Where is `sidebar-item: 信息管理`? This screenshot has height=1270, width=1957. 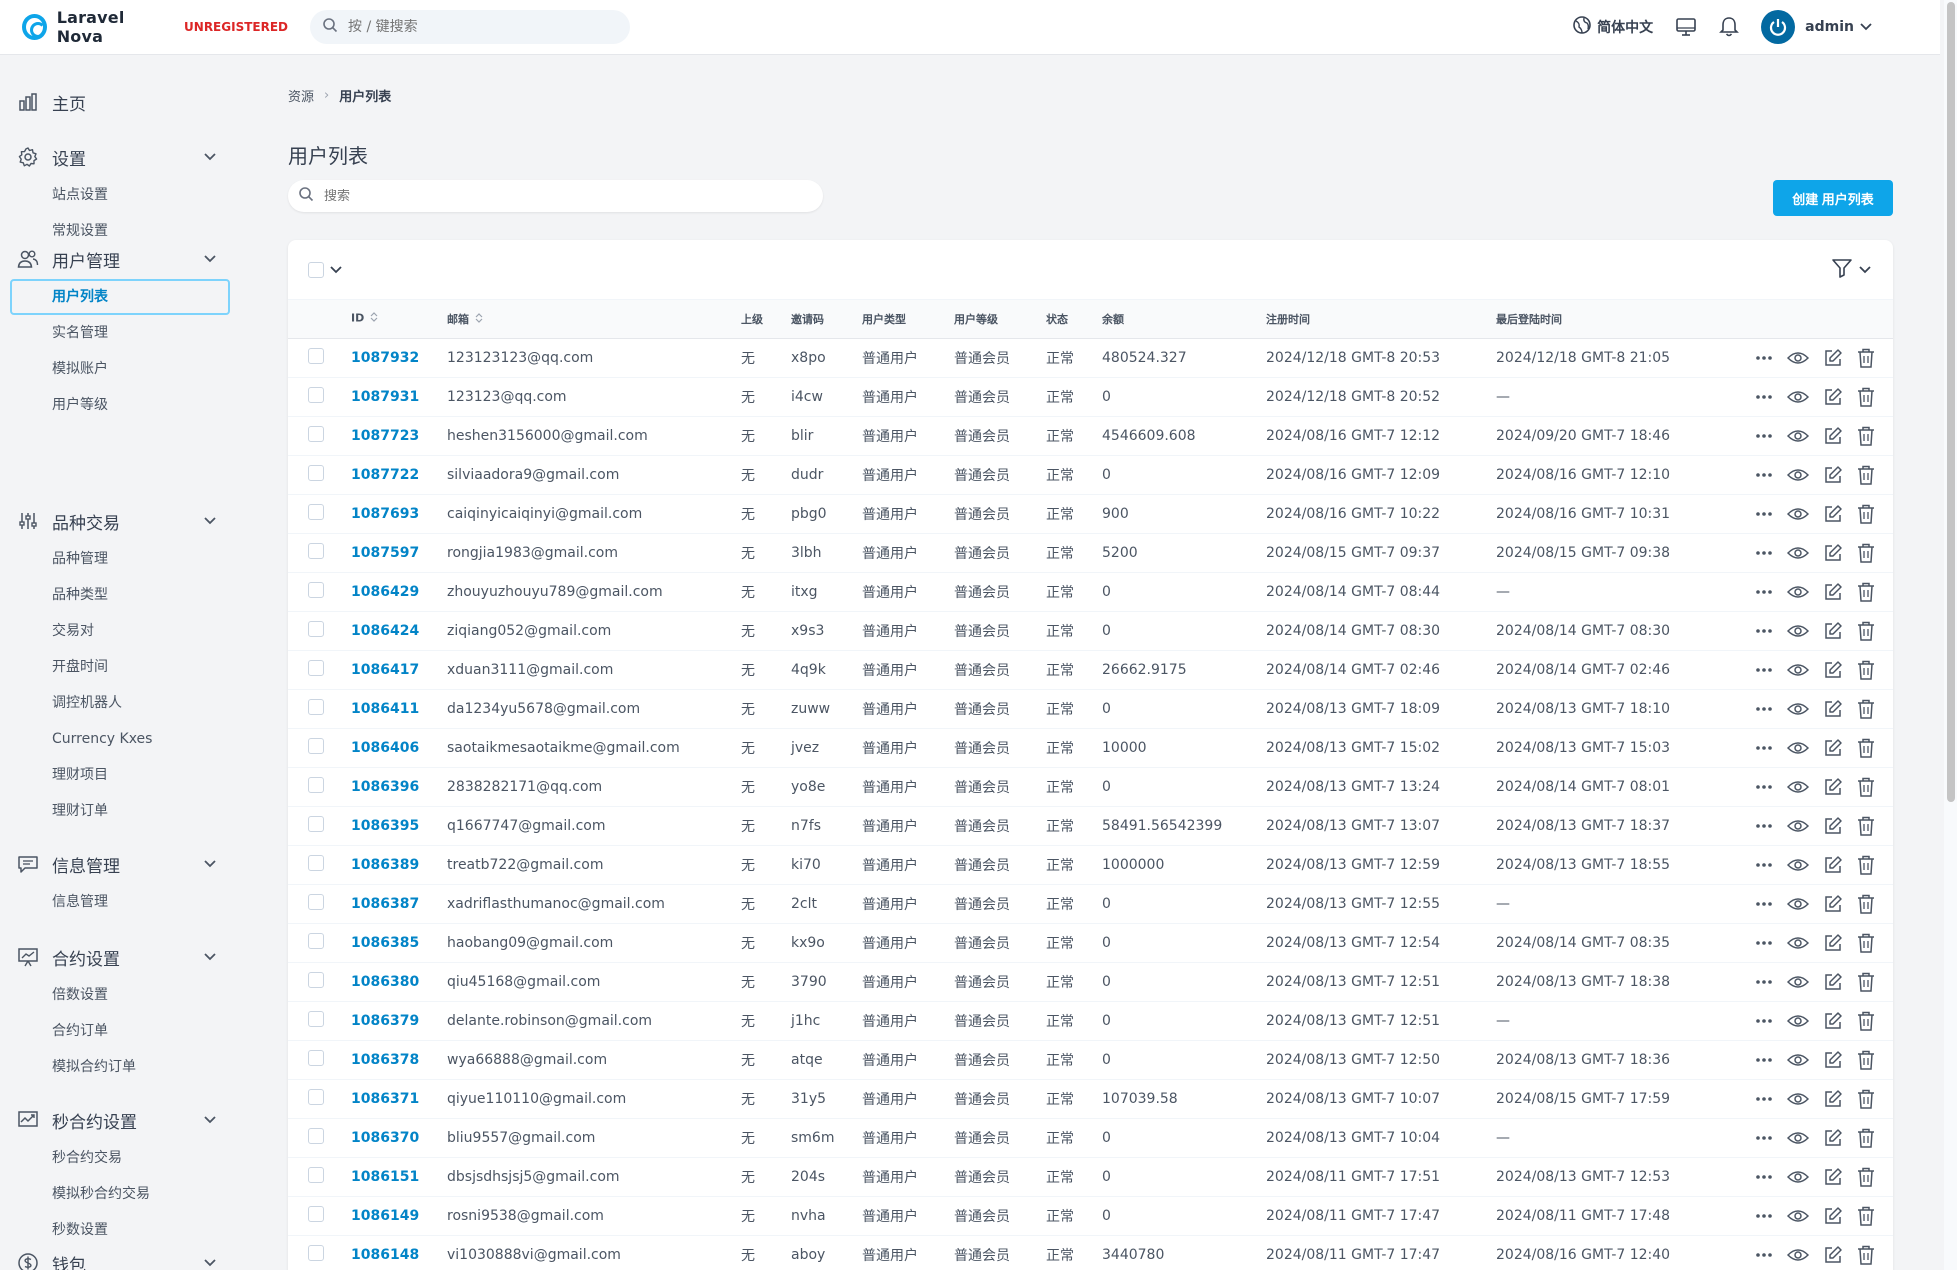 sidebar-item: 信息管理 is located at coordinates (120, 902).